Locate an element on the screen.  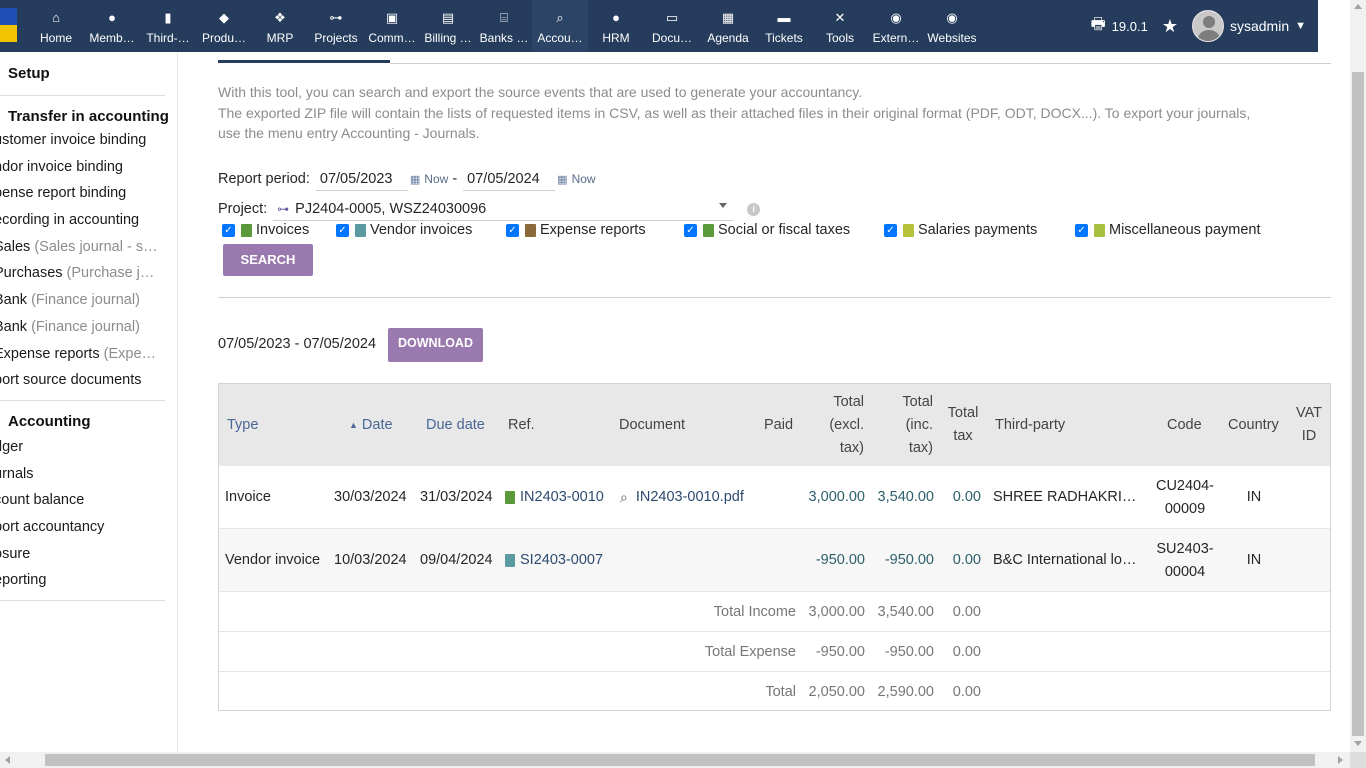
menu-item: ◉ Websites is located at coordinates (952, 26).